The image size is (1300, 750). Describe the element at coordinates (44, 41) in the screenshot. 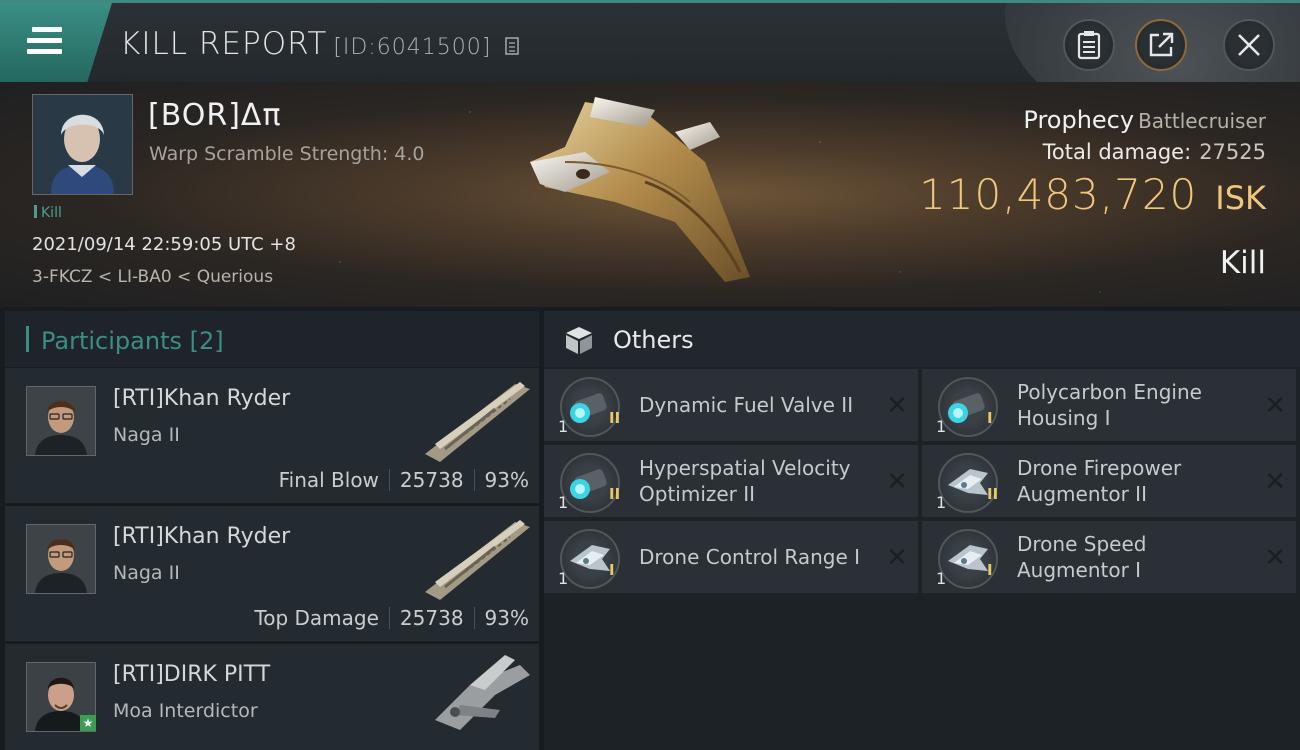

I see `menu-icon` at that location.